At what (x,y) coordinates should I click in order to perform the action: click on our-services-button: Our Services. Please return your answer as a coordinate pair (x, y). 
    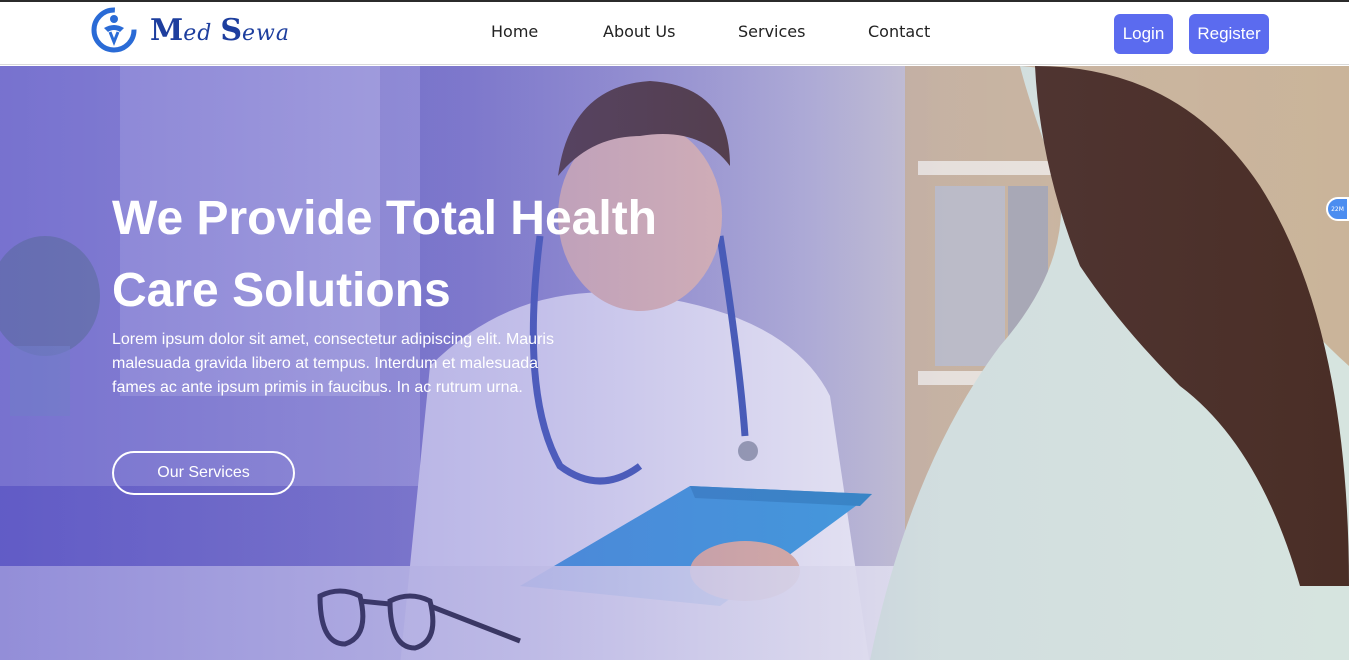
    Looking at the image, I should click on (203, 473).